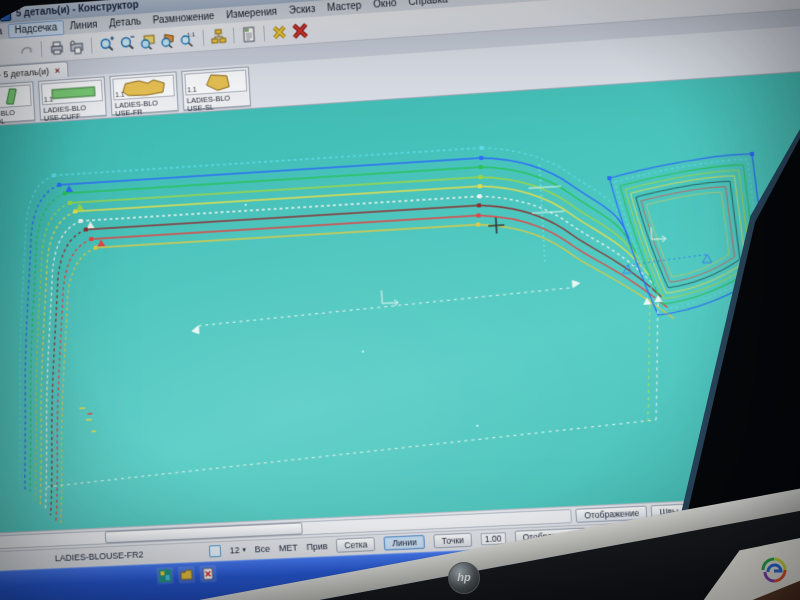 Image resolution: width=800 pixels, height=600 pixels. What do you see at coordinates (774, 570) in the screenshot?
I see `rainbow-spiral-logo-icon` at bounding box center [774, 570].